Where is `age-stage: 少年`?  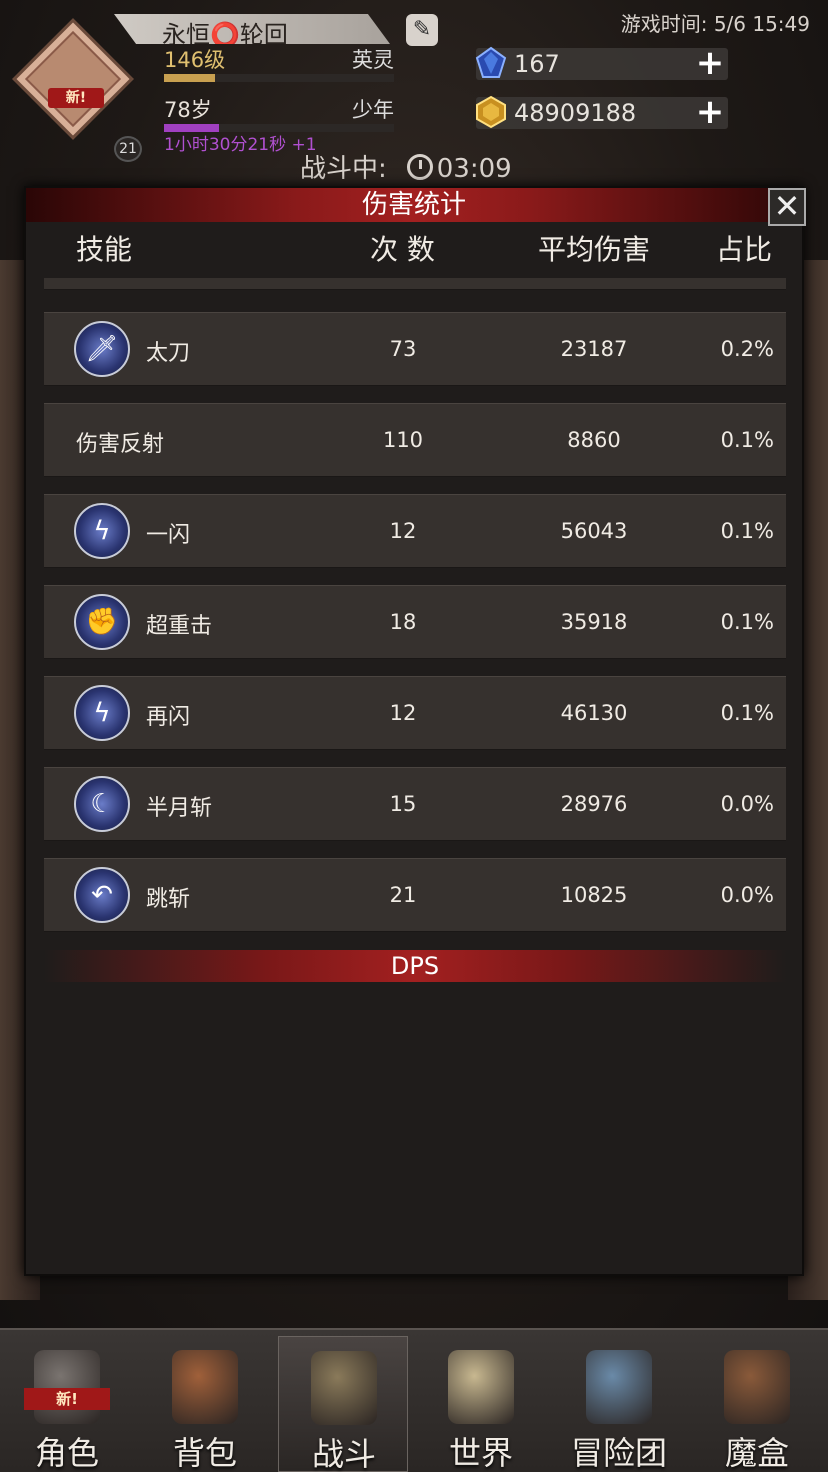 age-stage: 少年 is located at coordinates (373, 110).